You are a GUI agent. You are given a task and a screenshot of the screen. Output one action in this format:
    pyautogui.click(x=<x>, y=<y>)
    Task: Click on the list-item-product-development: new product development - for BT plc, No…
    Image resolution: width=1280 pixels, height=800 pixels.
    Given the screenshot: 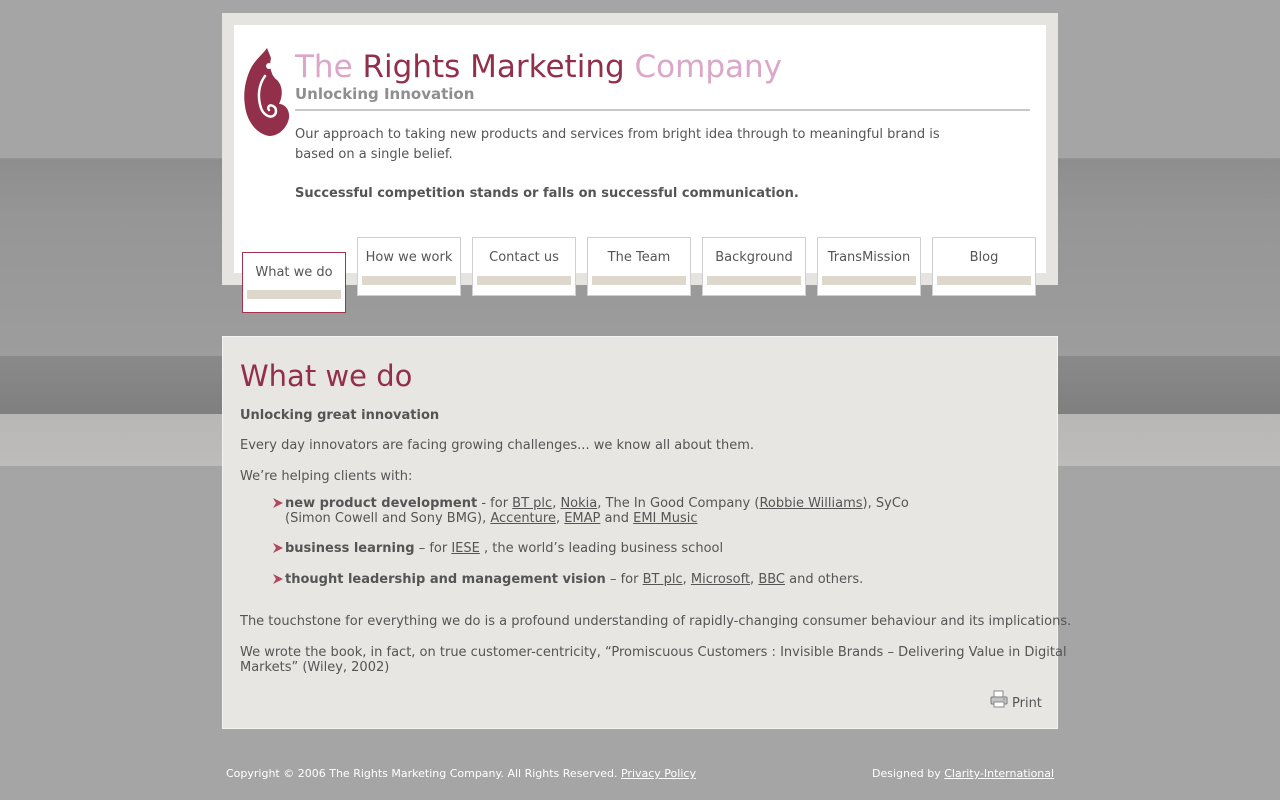 What is the action you would take?
    pyautogui.click(x=597, y=511)
    